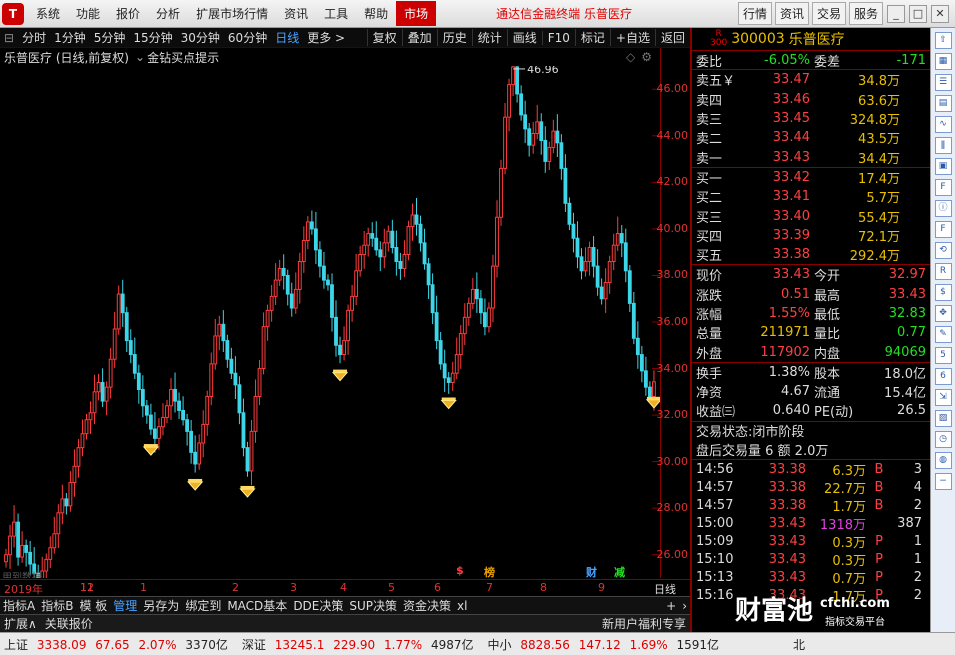 This screenshot has width=955, height=655. Describe the element at coordinates (257, 605) in the screenshot. I see `indicator-tab: MACD基本` at that location.